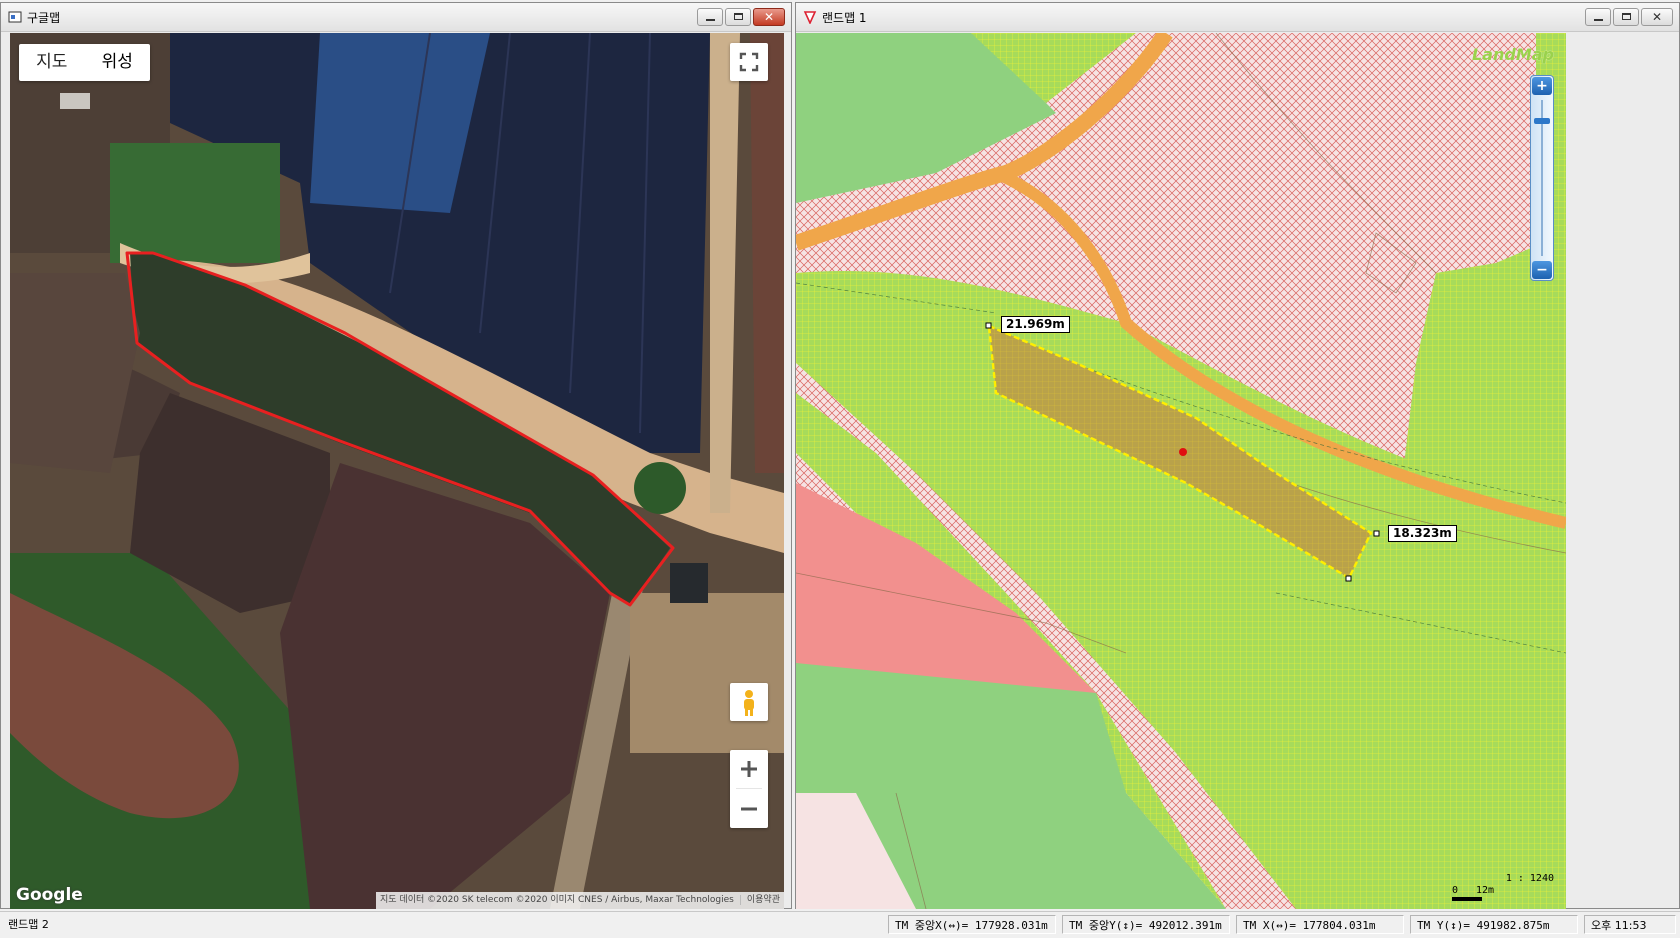  Describe the element at coordinates (1467, 899) in the screenshot. I see `scale-bar` at that location.